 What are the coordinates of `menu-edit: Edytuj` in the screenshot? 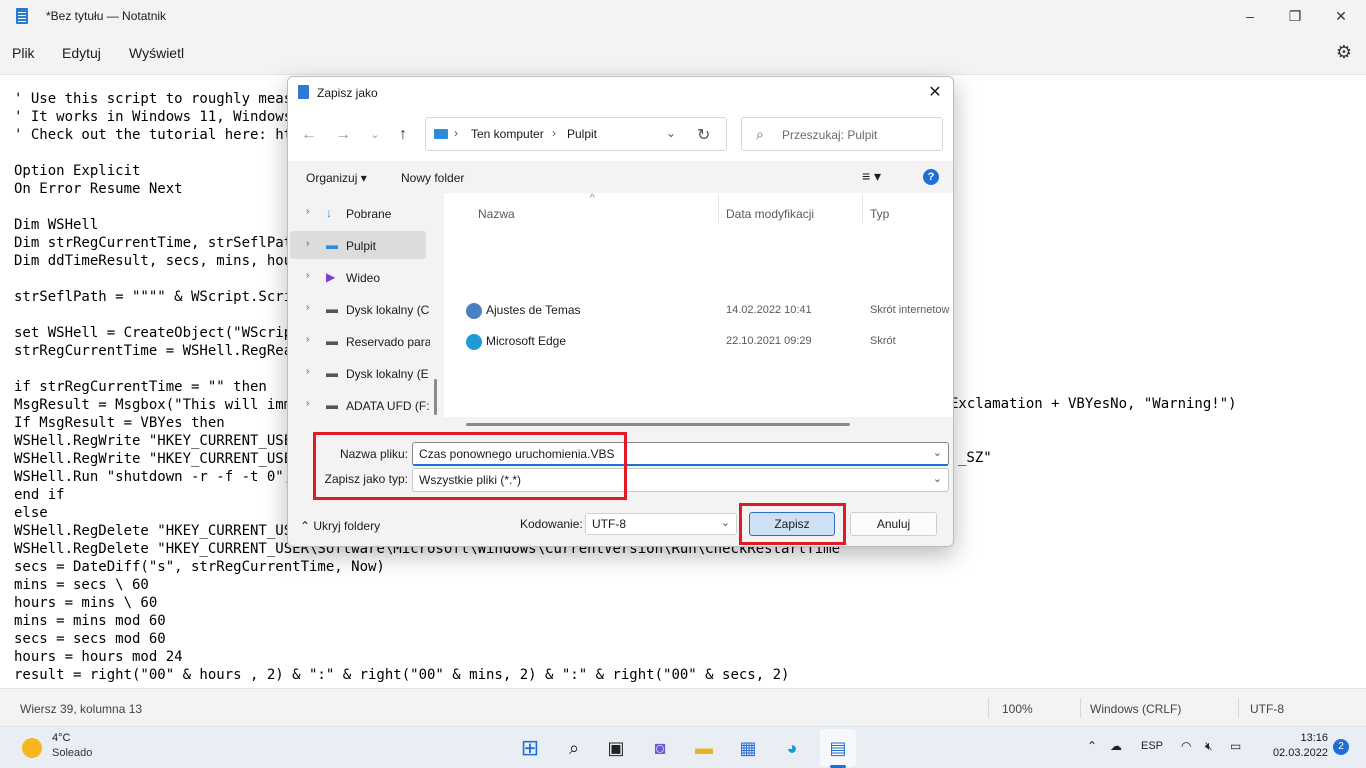 It's located at (81, 53).